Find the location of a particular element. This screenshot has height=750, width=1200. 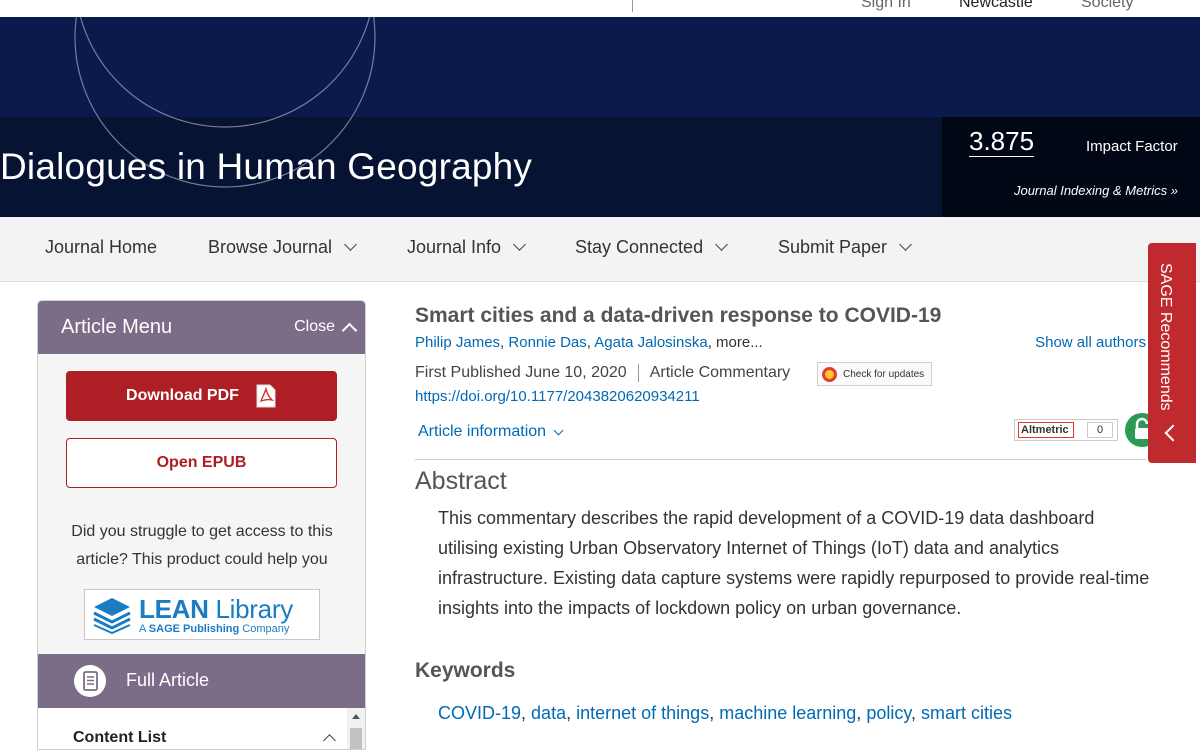

nav-stay-connected: Stay Connected is located at coordinates (651, 247).